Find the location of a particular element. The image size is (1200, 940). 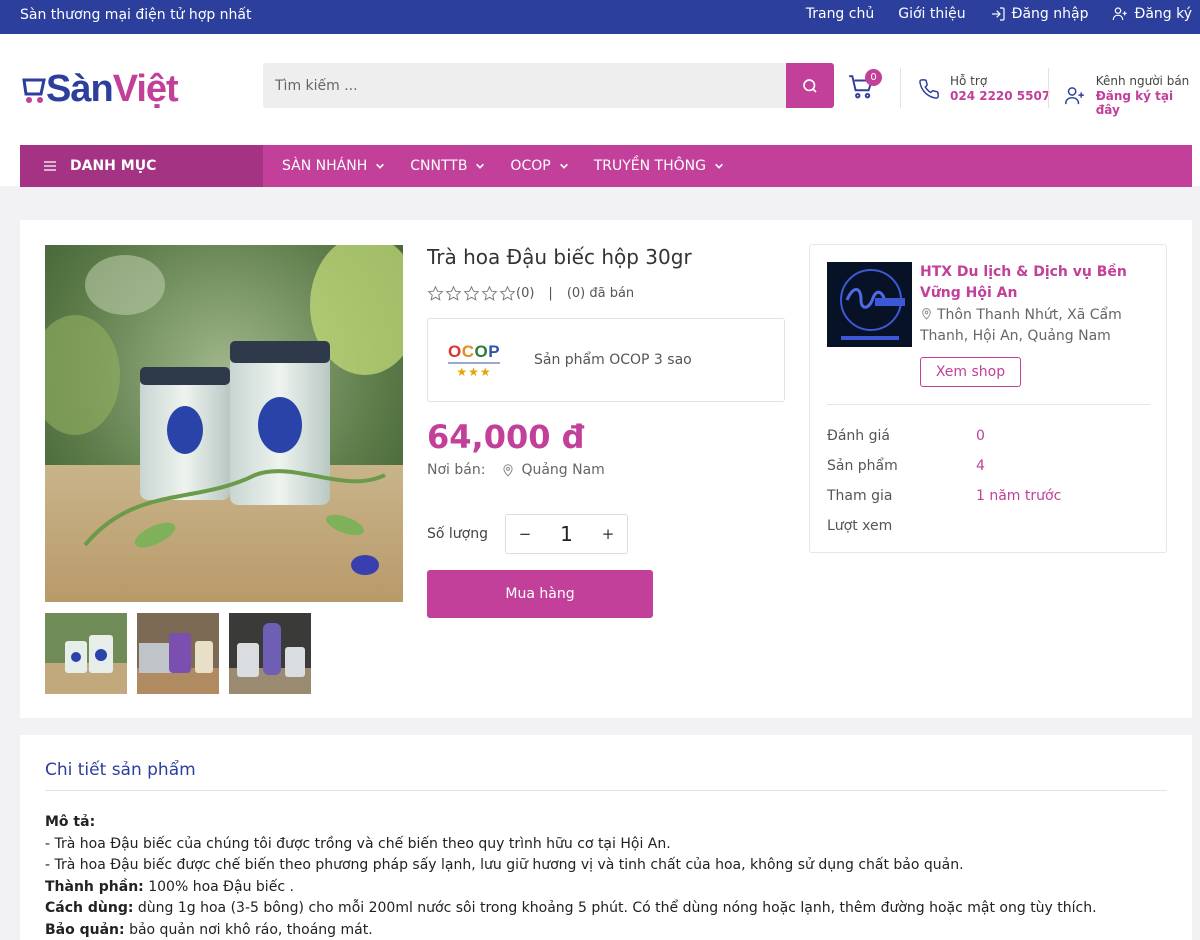

login-link-label: Đăng nhập is located at coordinates (1050, 14).